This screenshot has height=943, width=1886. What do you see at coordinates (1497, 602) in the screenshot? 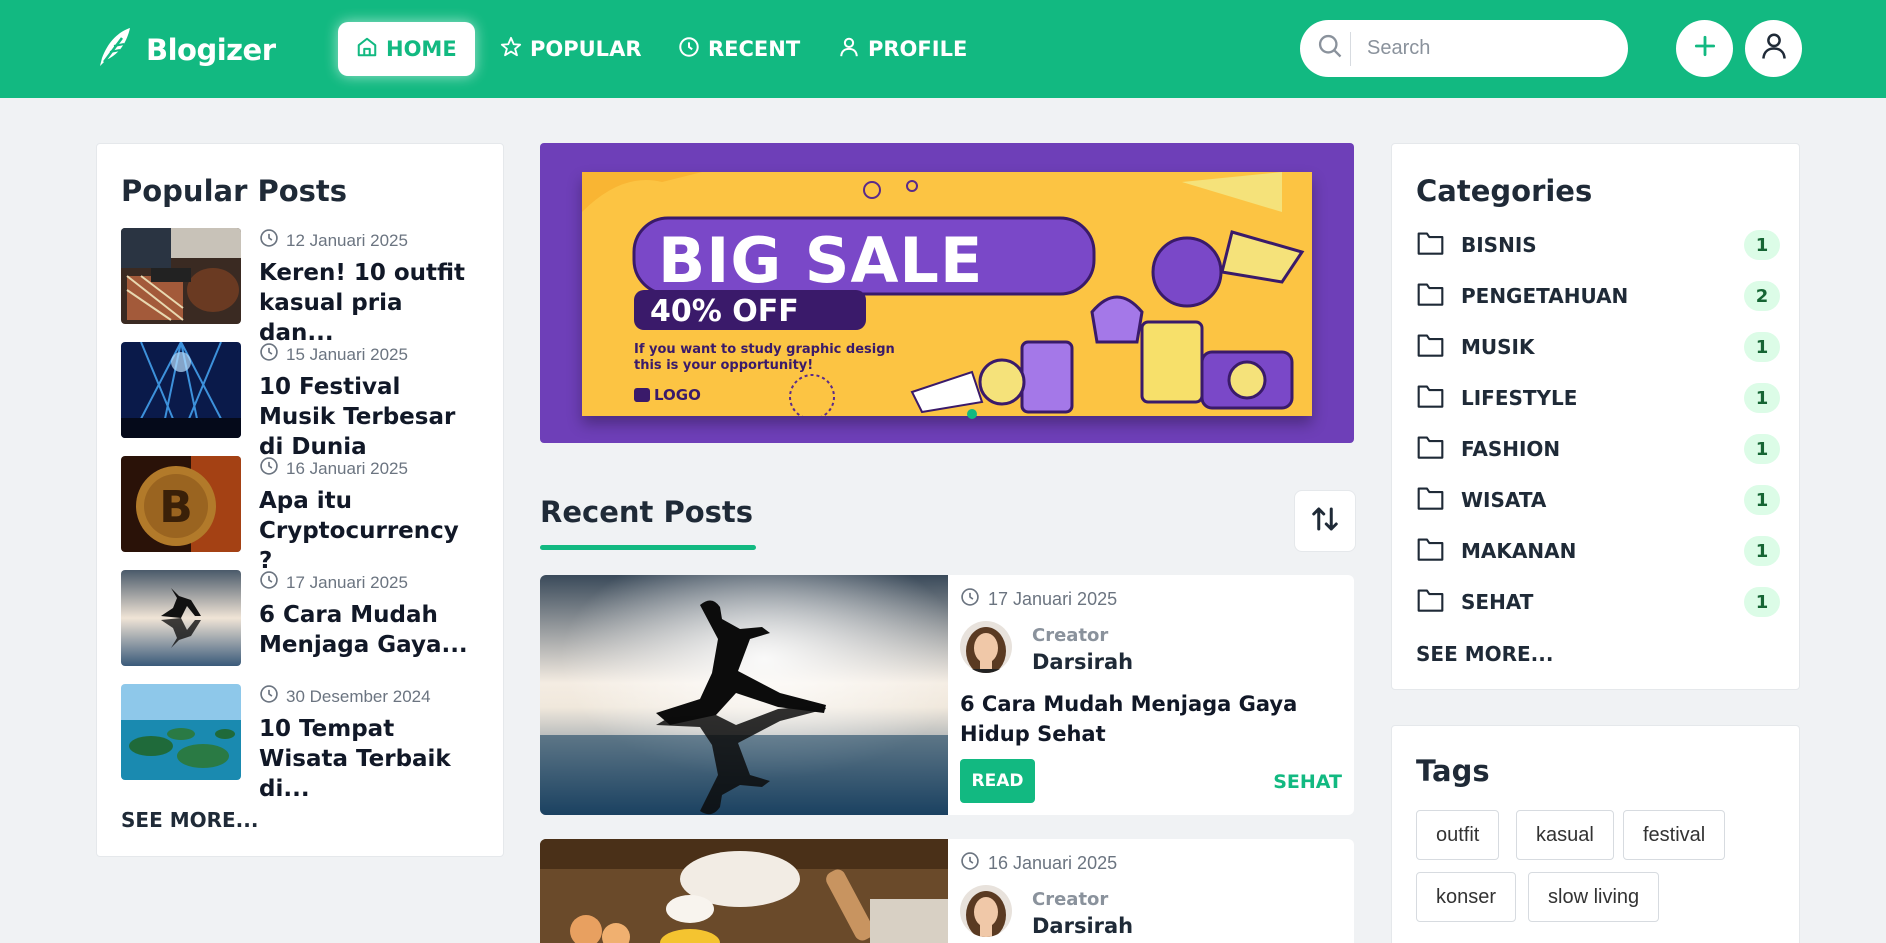
I see `category-name: SEHAT` at bounding box center [1497, 602].